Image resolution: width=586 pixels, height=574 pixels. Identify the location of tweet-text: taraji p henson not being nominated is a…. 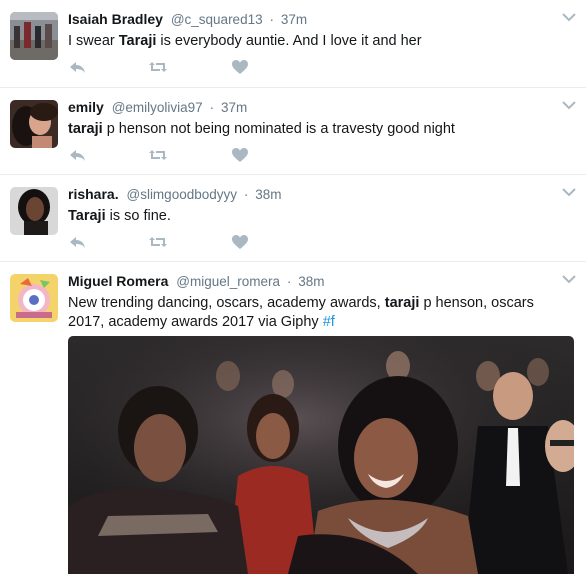
(261, 129).